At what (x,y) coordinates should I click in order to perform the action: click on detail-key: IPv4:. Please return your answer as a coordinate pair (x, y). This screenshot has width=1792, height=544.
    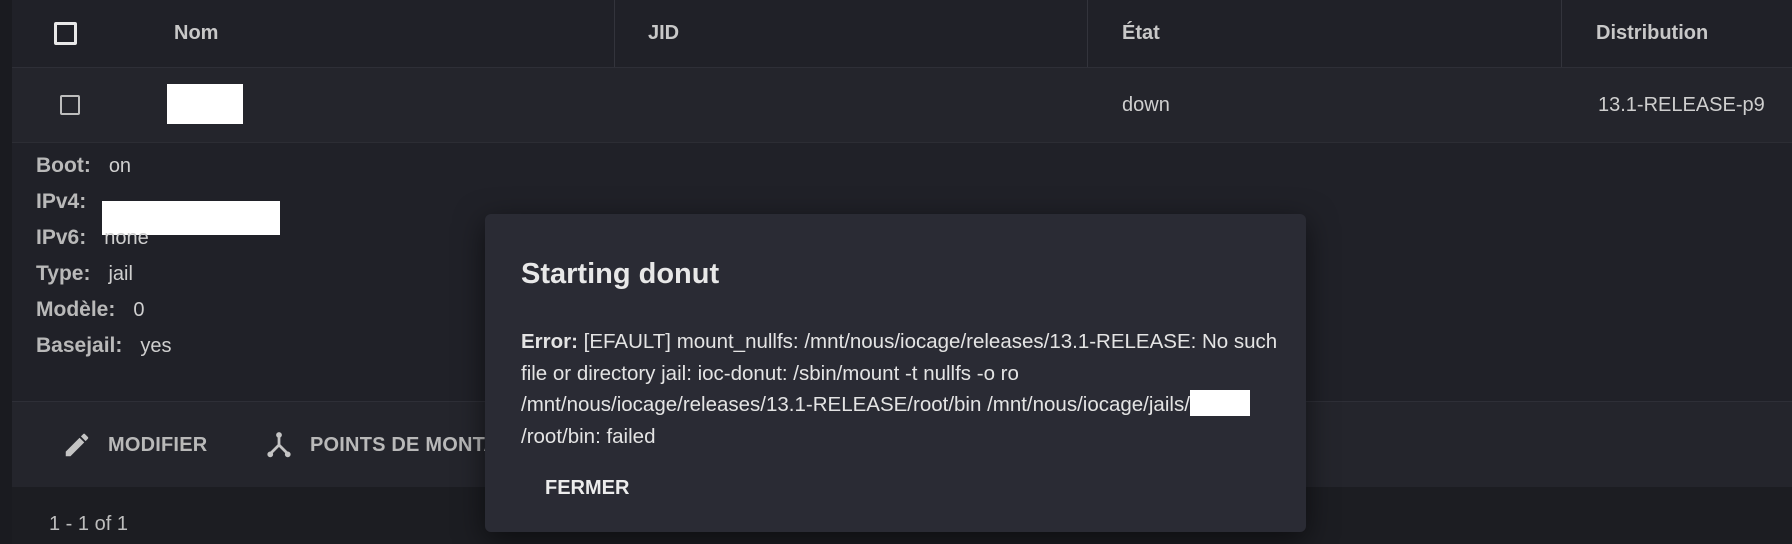
    Looking at the image, I should click on (61, 201).